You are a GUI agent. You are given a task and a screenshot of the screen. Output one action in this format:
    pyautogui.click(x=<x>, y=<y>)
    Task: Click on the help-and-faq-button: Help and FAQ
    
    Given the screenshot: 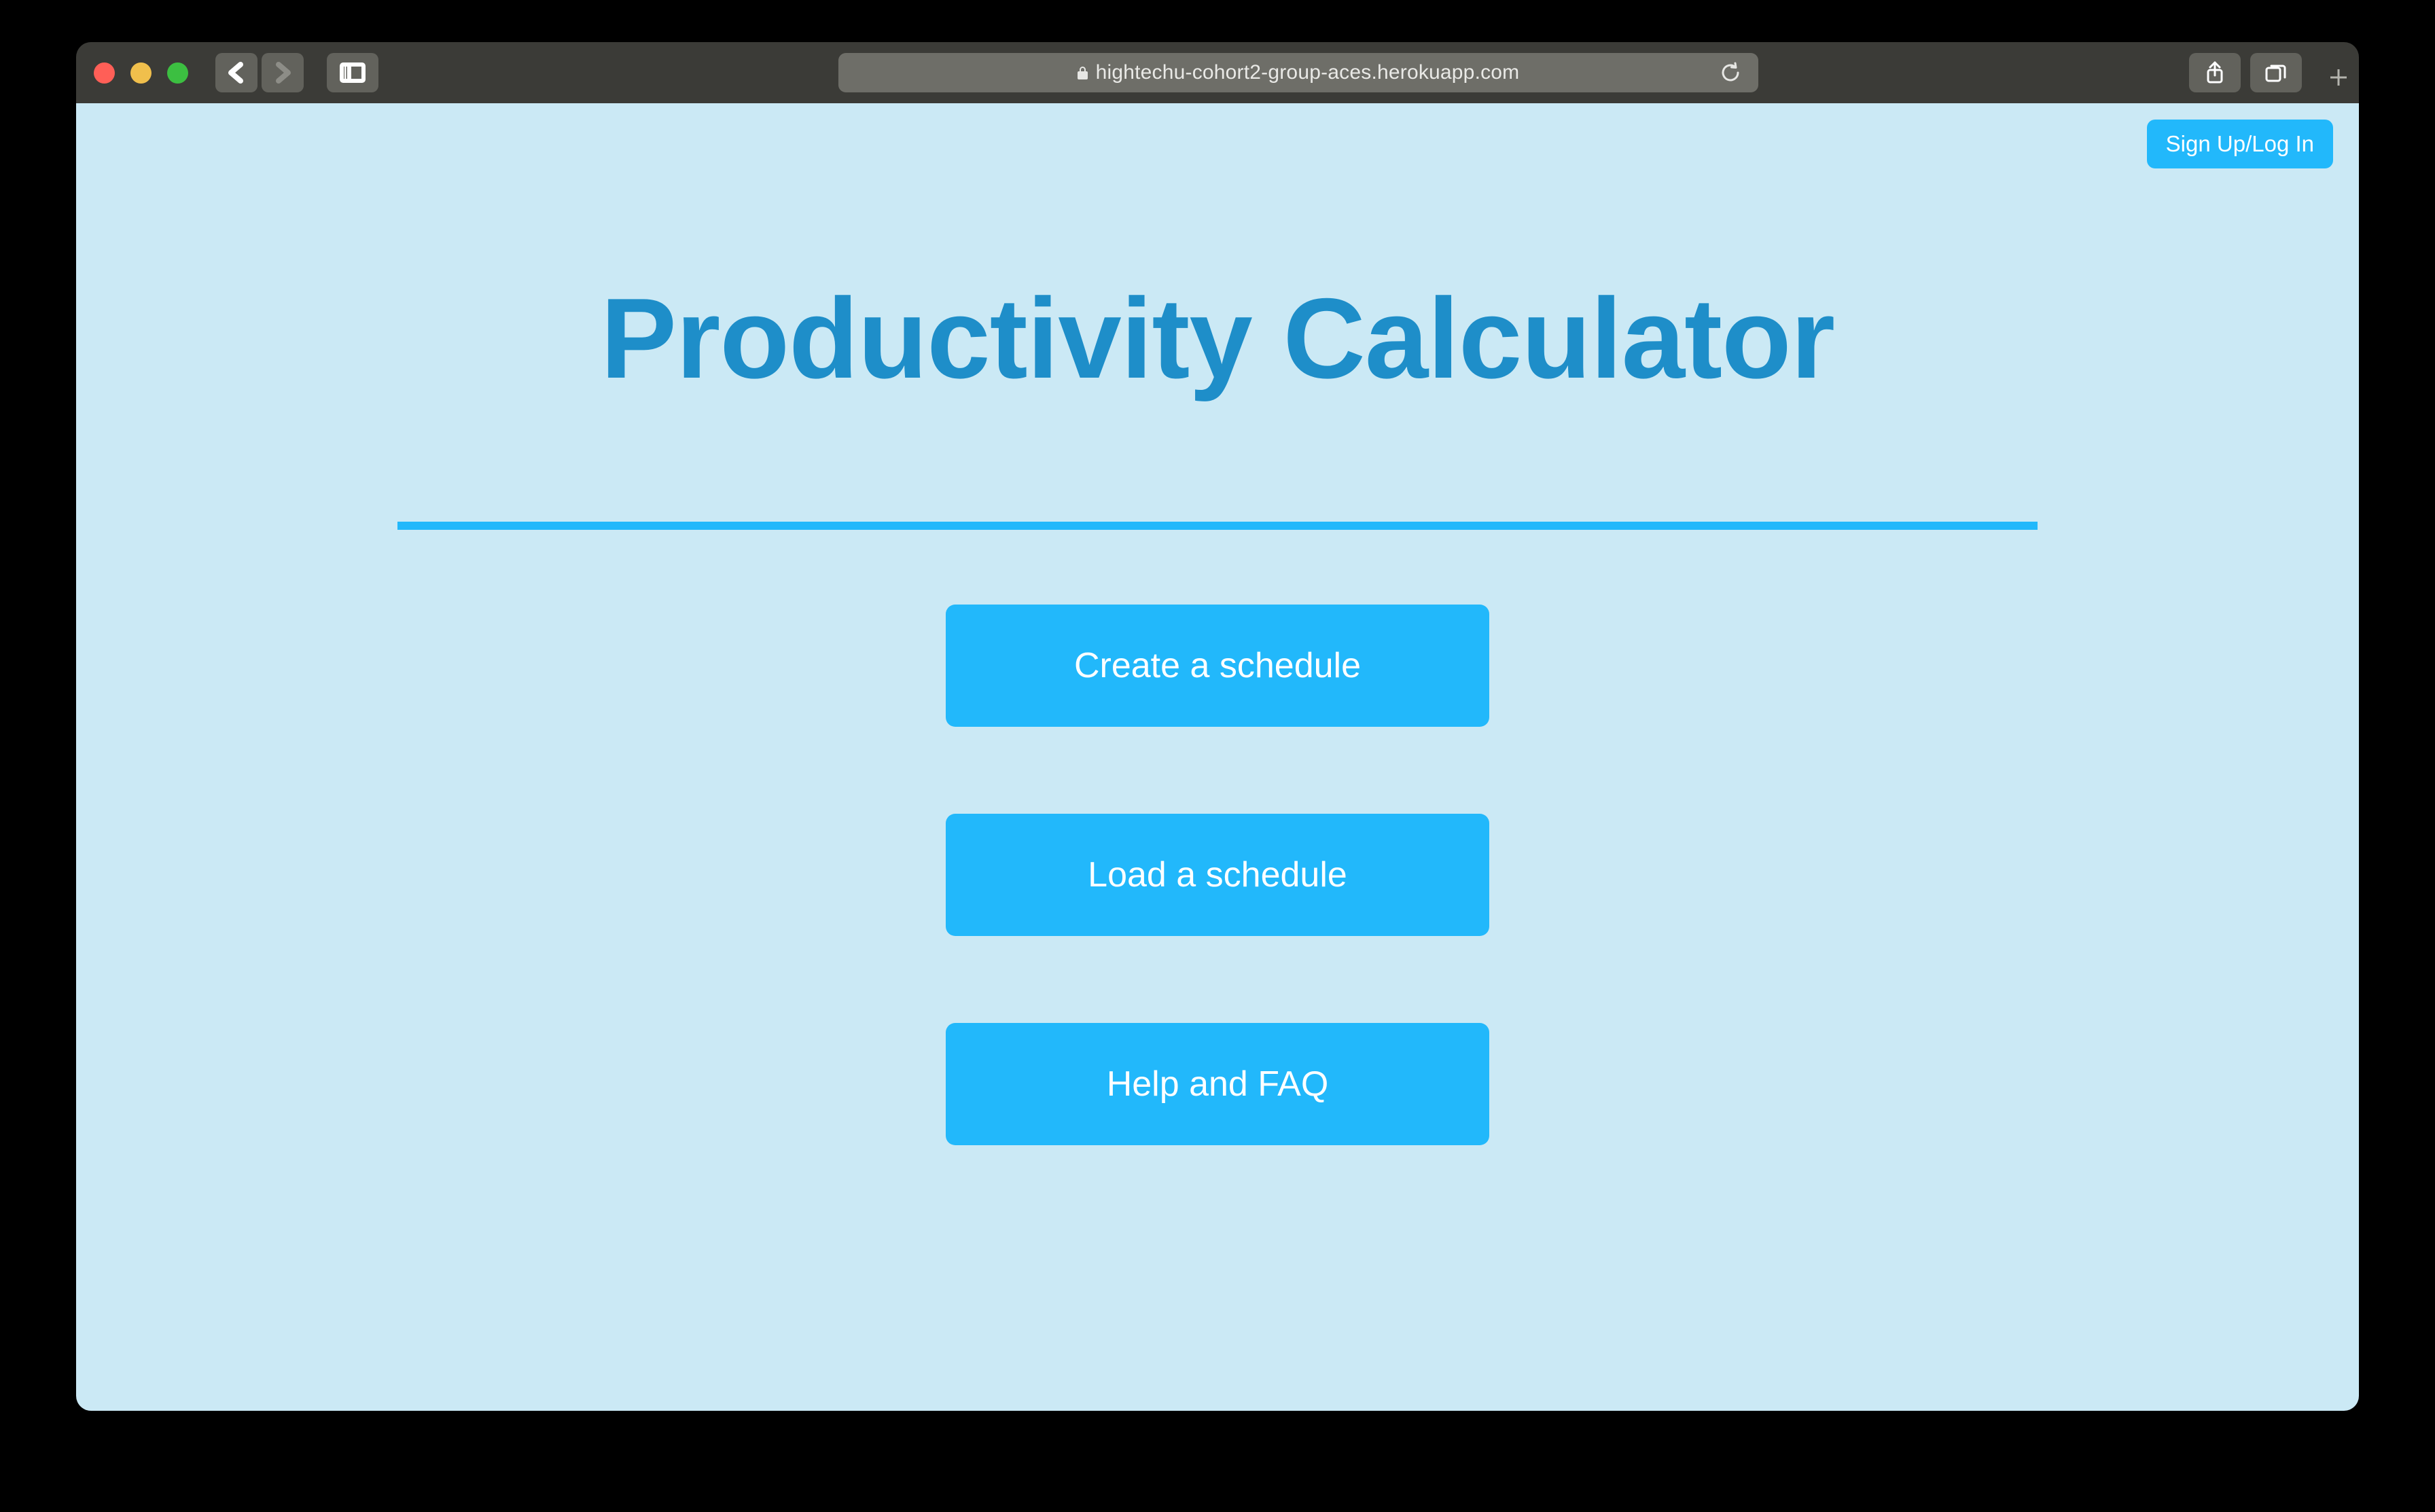 What is the action you would take?
    pyautogui.click(x=1217, y=1084)
    